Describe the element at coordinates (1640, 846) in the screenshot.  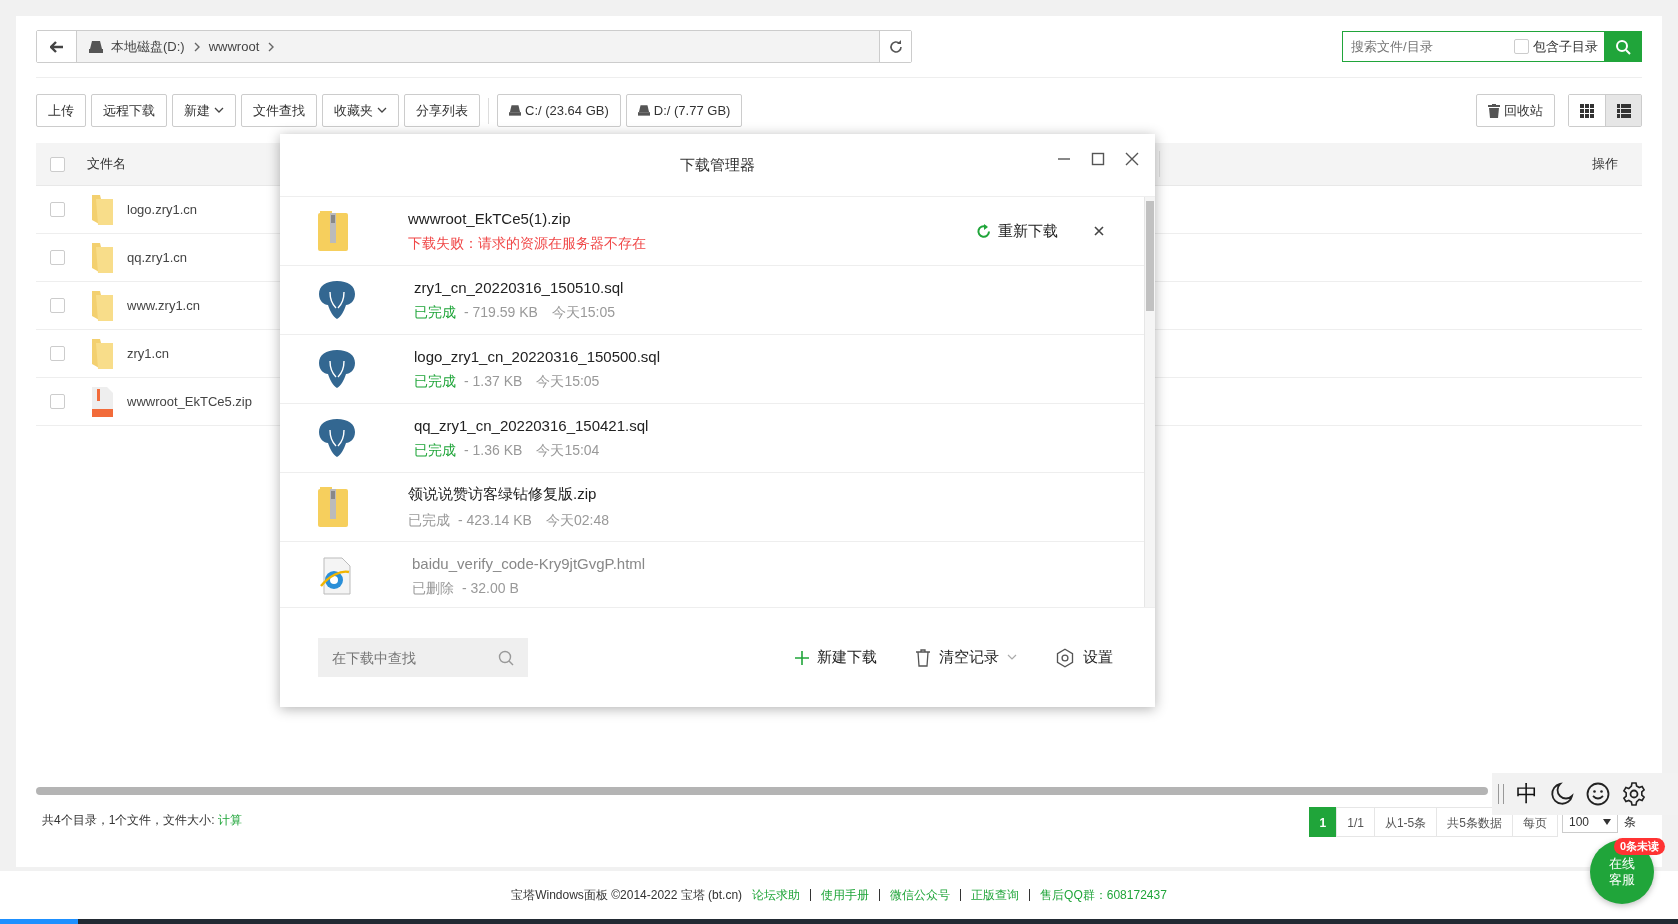
I see `unread-badge: 0条未读` at that location.